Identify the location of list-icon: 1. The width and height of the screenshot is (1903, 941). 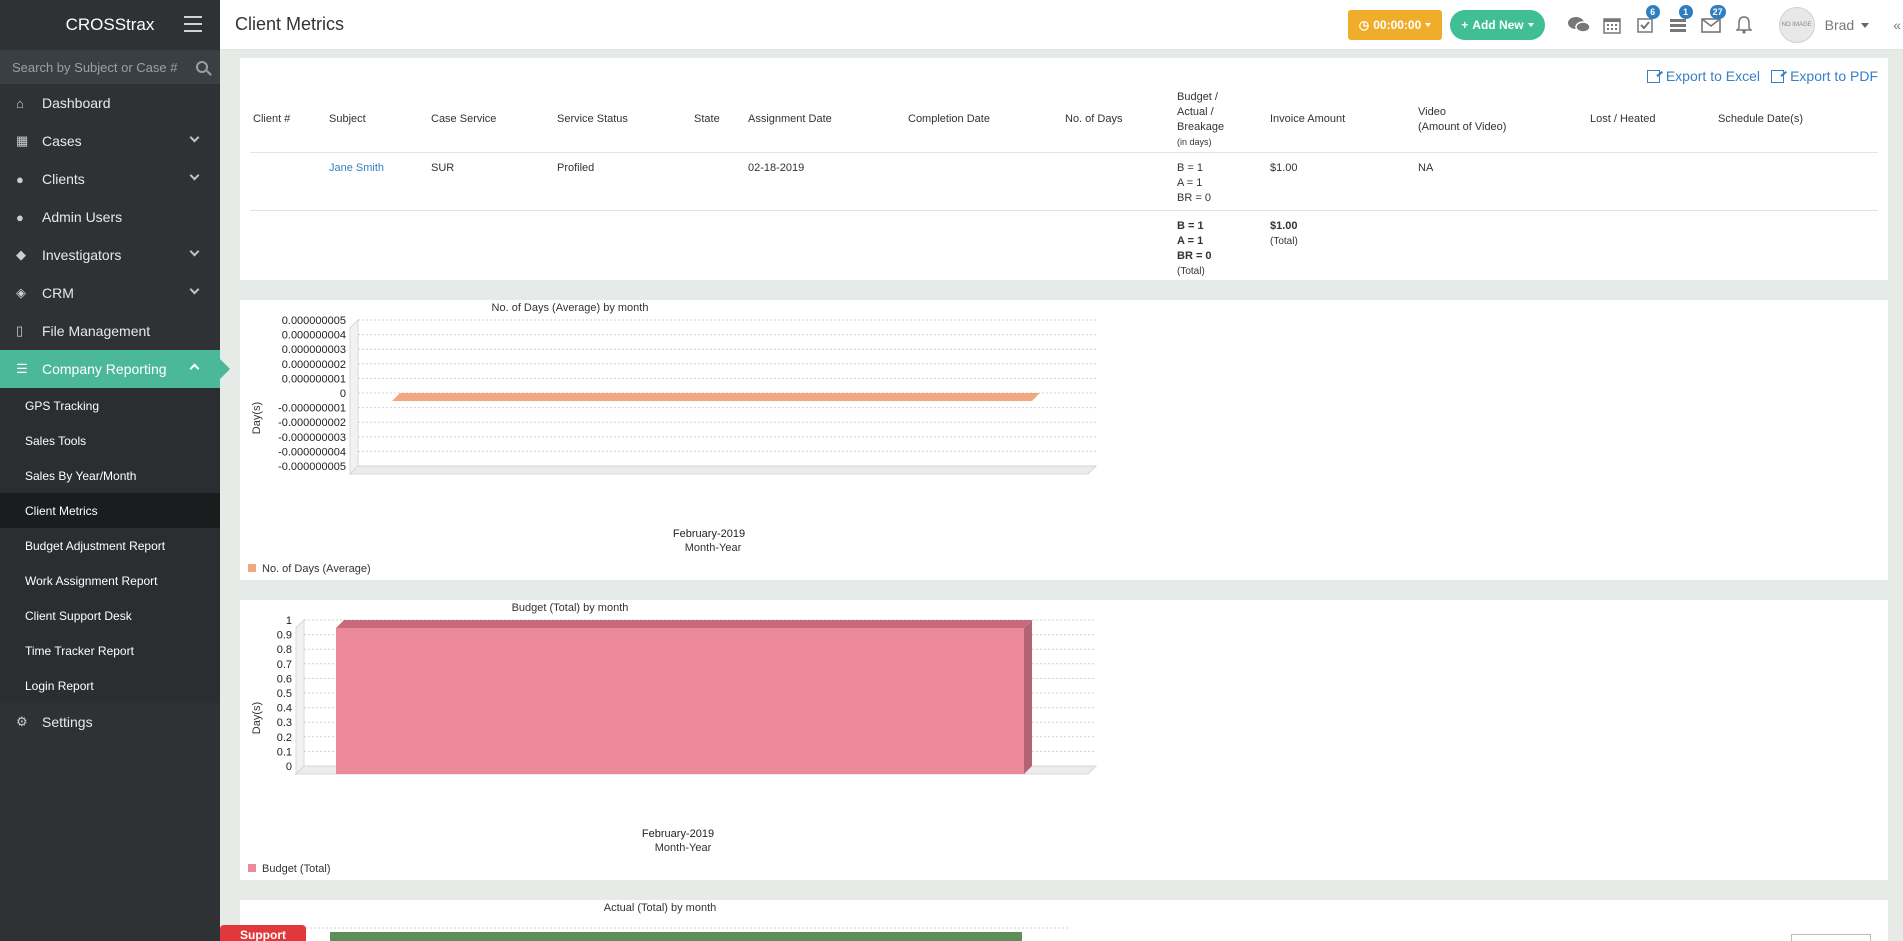
(1678, 25).